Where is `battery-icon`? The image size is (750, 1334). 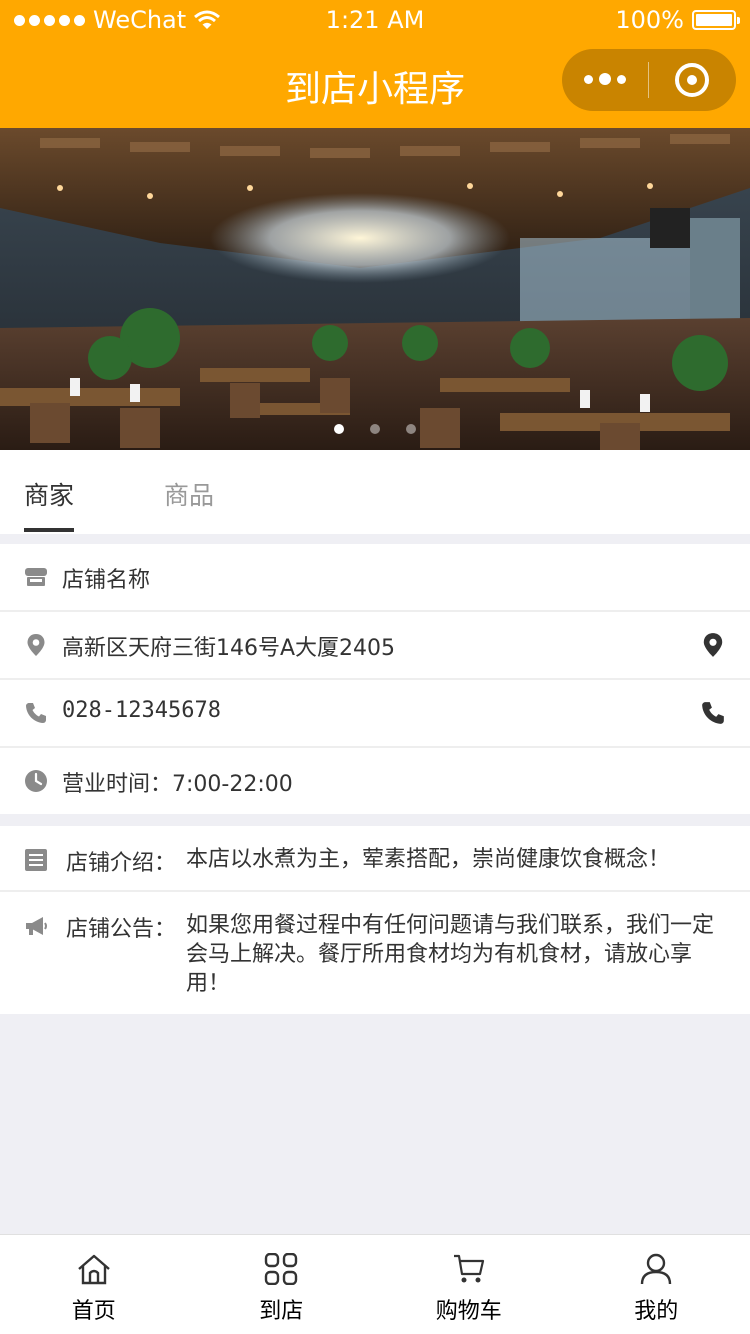
battery-icon is located at coordinates (716, 20).